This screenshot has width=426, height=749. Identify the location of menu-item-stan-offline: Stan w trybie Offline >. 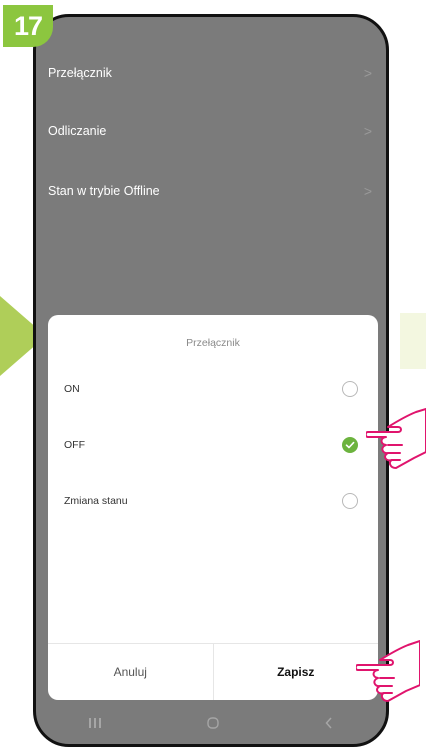
(210, 191).